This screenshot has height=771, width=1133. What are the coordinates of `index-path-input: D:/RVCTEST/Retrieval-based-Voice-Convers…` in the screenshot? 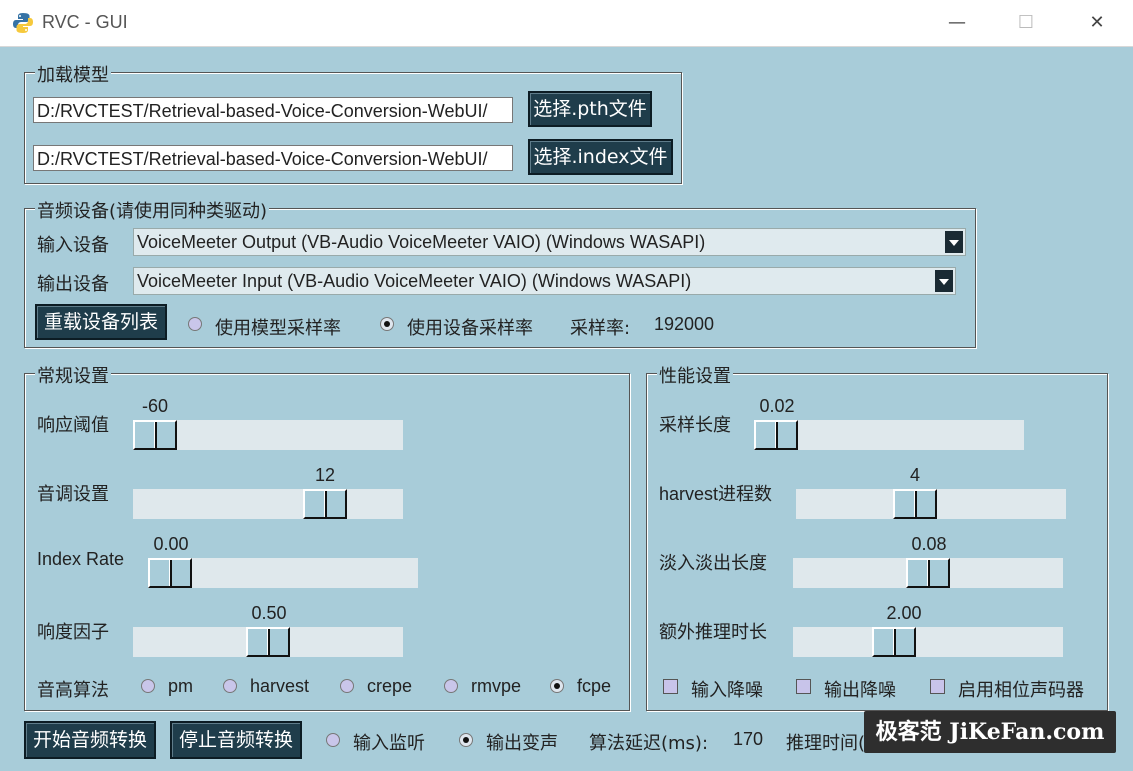 It's located at (273, 158).